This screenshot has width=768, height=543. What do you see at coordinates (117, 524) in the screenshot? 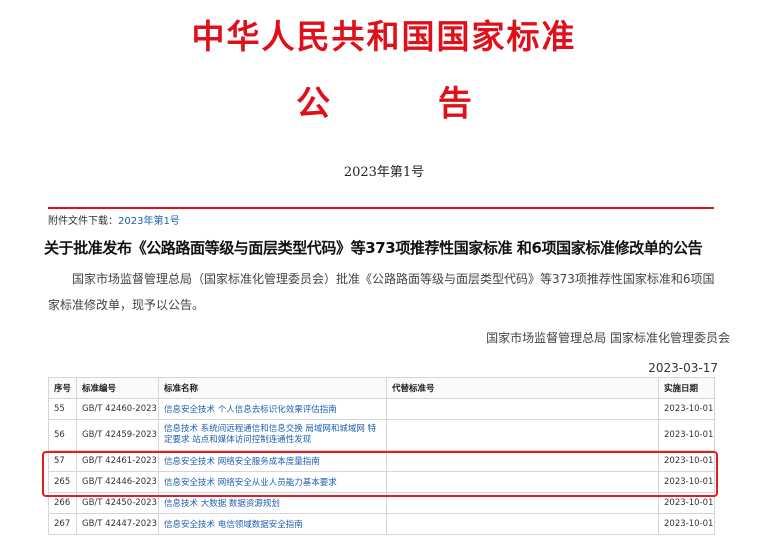
I see `cell-code: GB/T 42447-2023` at bounding box center [117, 524].